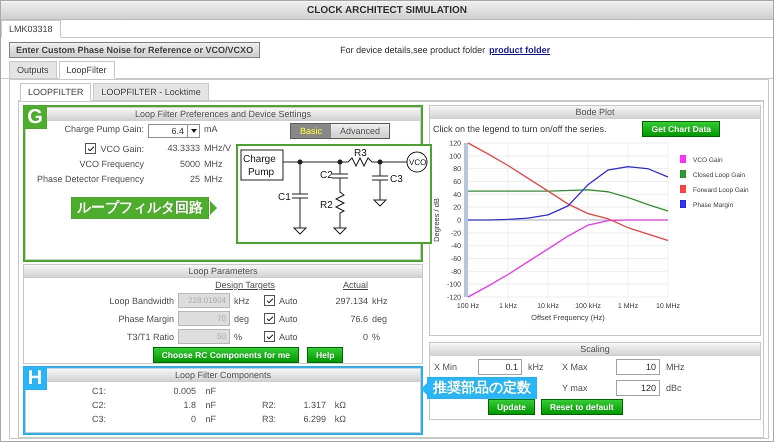 The height and width of the screenshot is (442, 774). What do you see at coordinates (184, 391) in the screenshot?
I see `component-value: 0.005` at bounding box center [184, 391].